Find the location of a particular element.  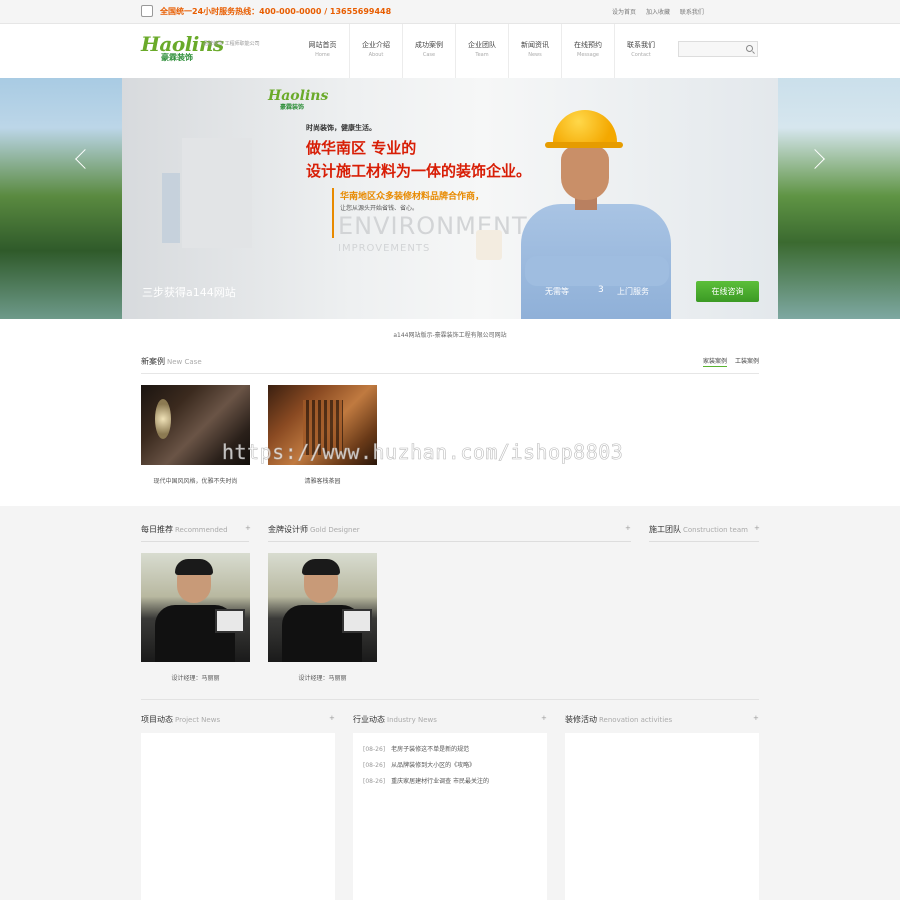

project-news-panel is located at coordinates (238, 816).